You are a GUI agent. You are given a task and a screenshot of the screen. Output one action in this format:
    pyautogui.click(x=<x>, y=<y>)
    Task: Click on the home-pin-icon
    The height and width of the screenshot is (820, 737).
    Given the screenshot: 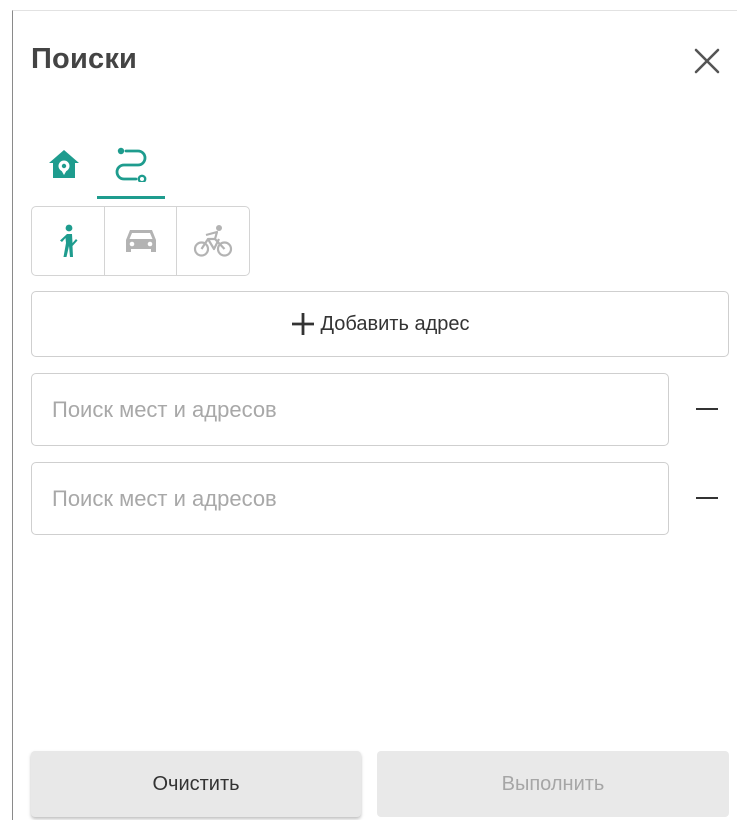 What is the action you would take?
    pyautogui.click(x=64, y=164)
    